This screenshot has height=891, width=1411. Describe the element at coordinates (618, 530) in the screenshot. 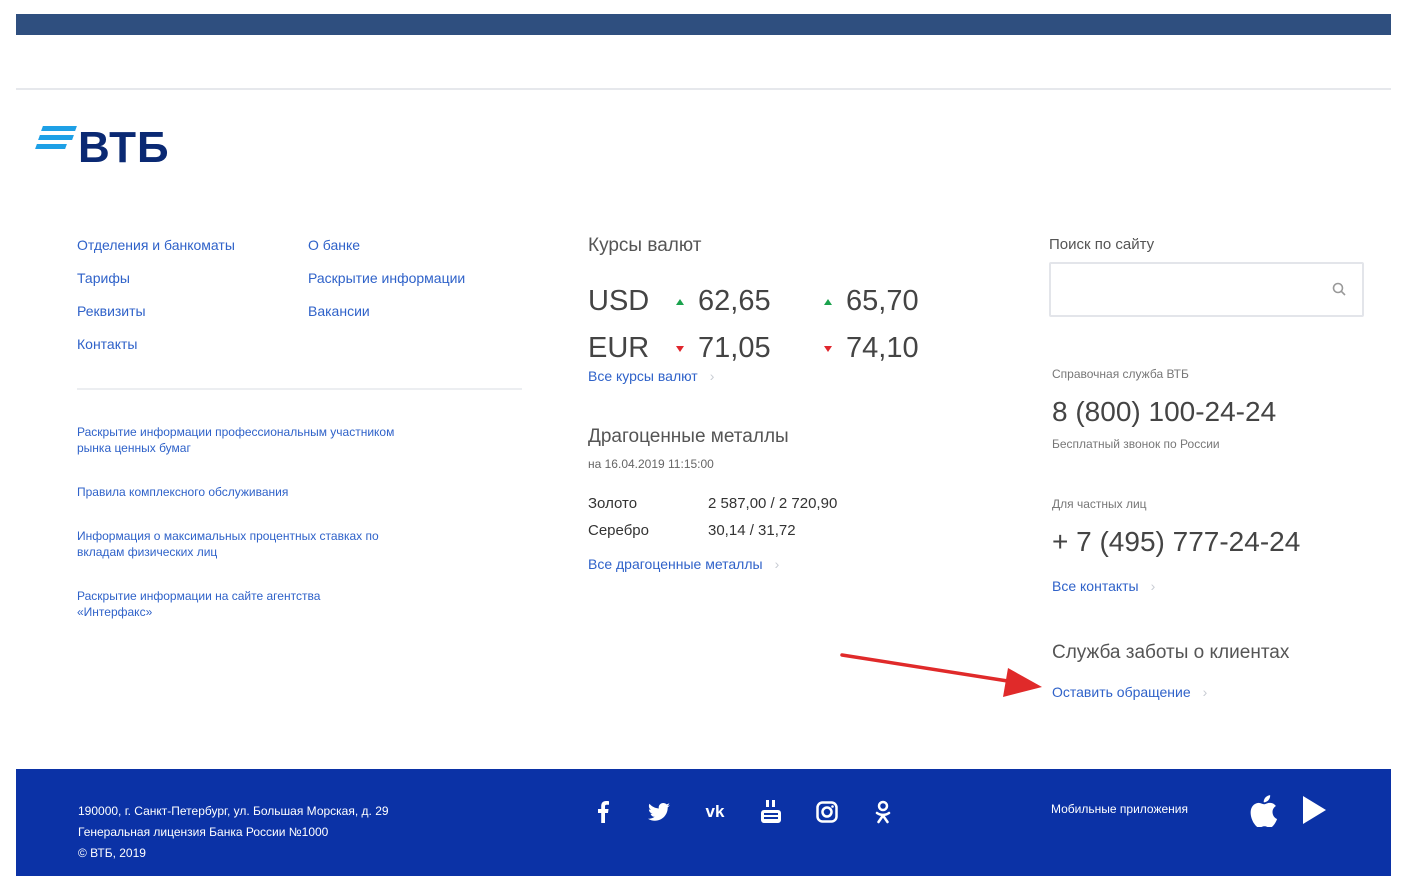

I see `metal-name: Серебро` at that location.